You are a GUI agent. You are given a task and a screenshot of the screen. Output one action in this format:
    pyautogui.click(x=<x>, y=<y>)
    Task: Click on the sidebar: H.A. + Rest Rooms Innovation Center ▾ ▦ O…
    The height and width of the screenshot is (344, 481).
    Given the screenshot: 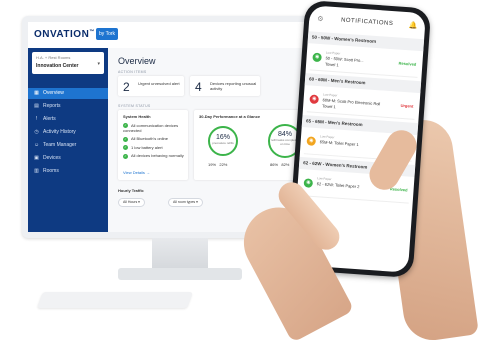 What is the action you would take?
    pyautogui.click(x=68, y=140)
    